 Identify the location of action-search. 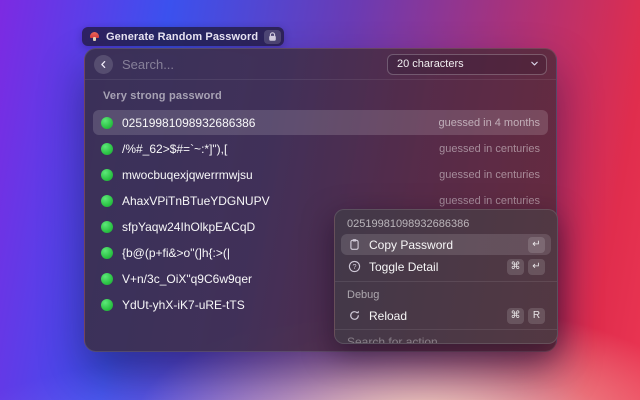
(446, 336).